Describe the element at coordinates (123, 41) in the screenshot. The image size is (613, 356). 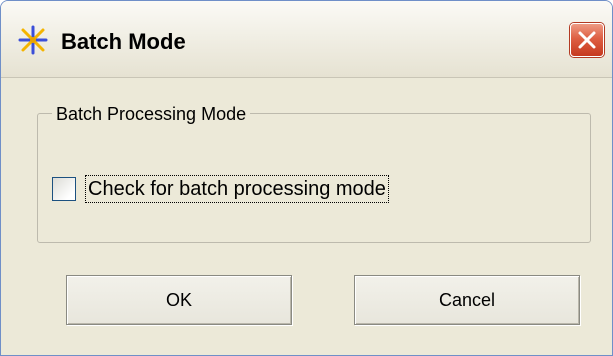
I see `window-title: Batch Mode` at that location.